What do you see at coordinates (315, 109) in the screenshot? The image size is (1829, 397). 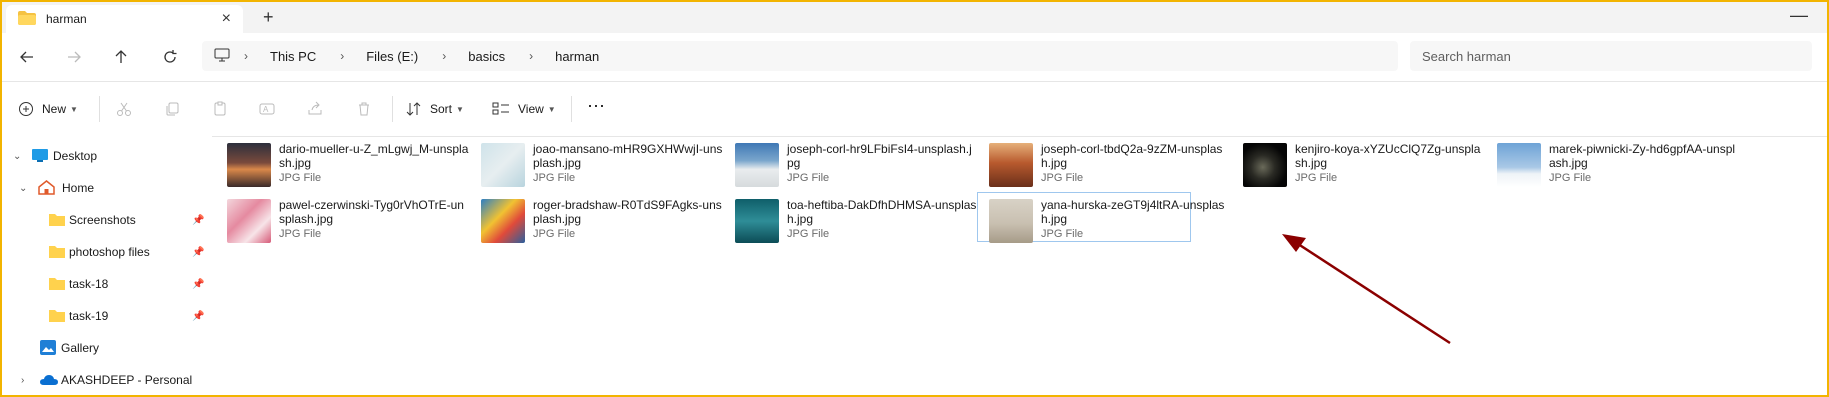 I see `share-icon` at bounding box center [315, 109].